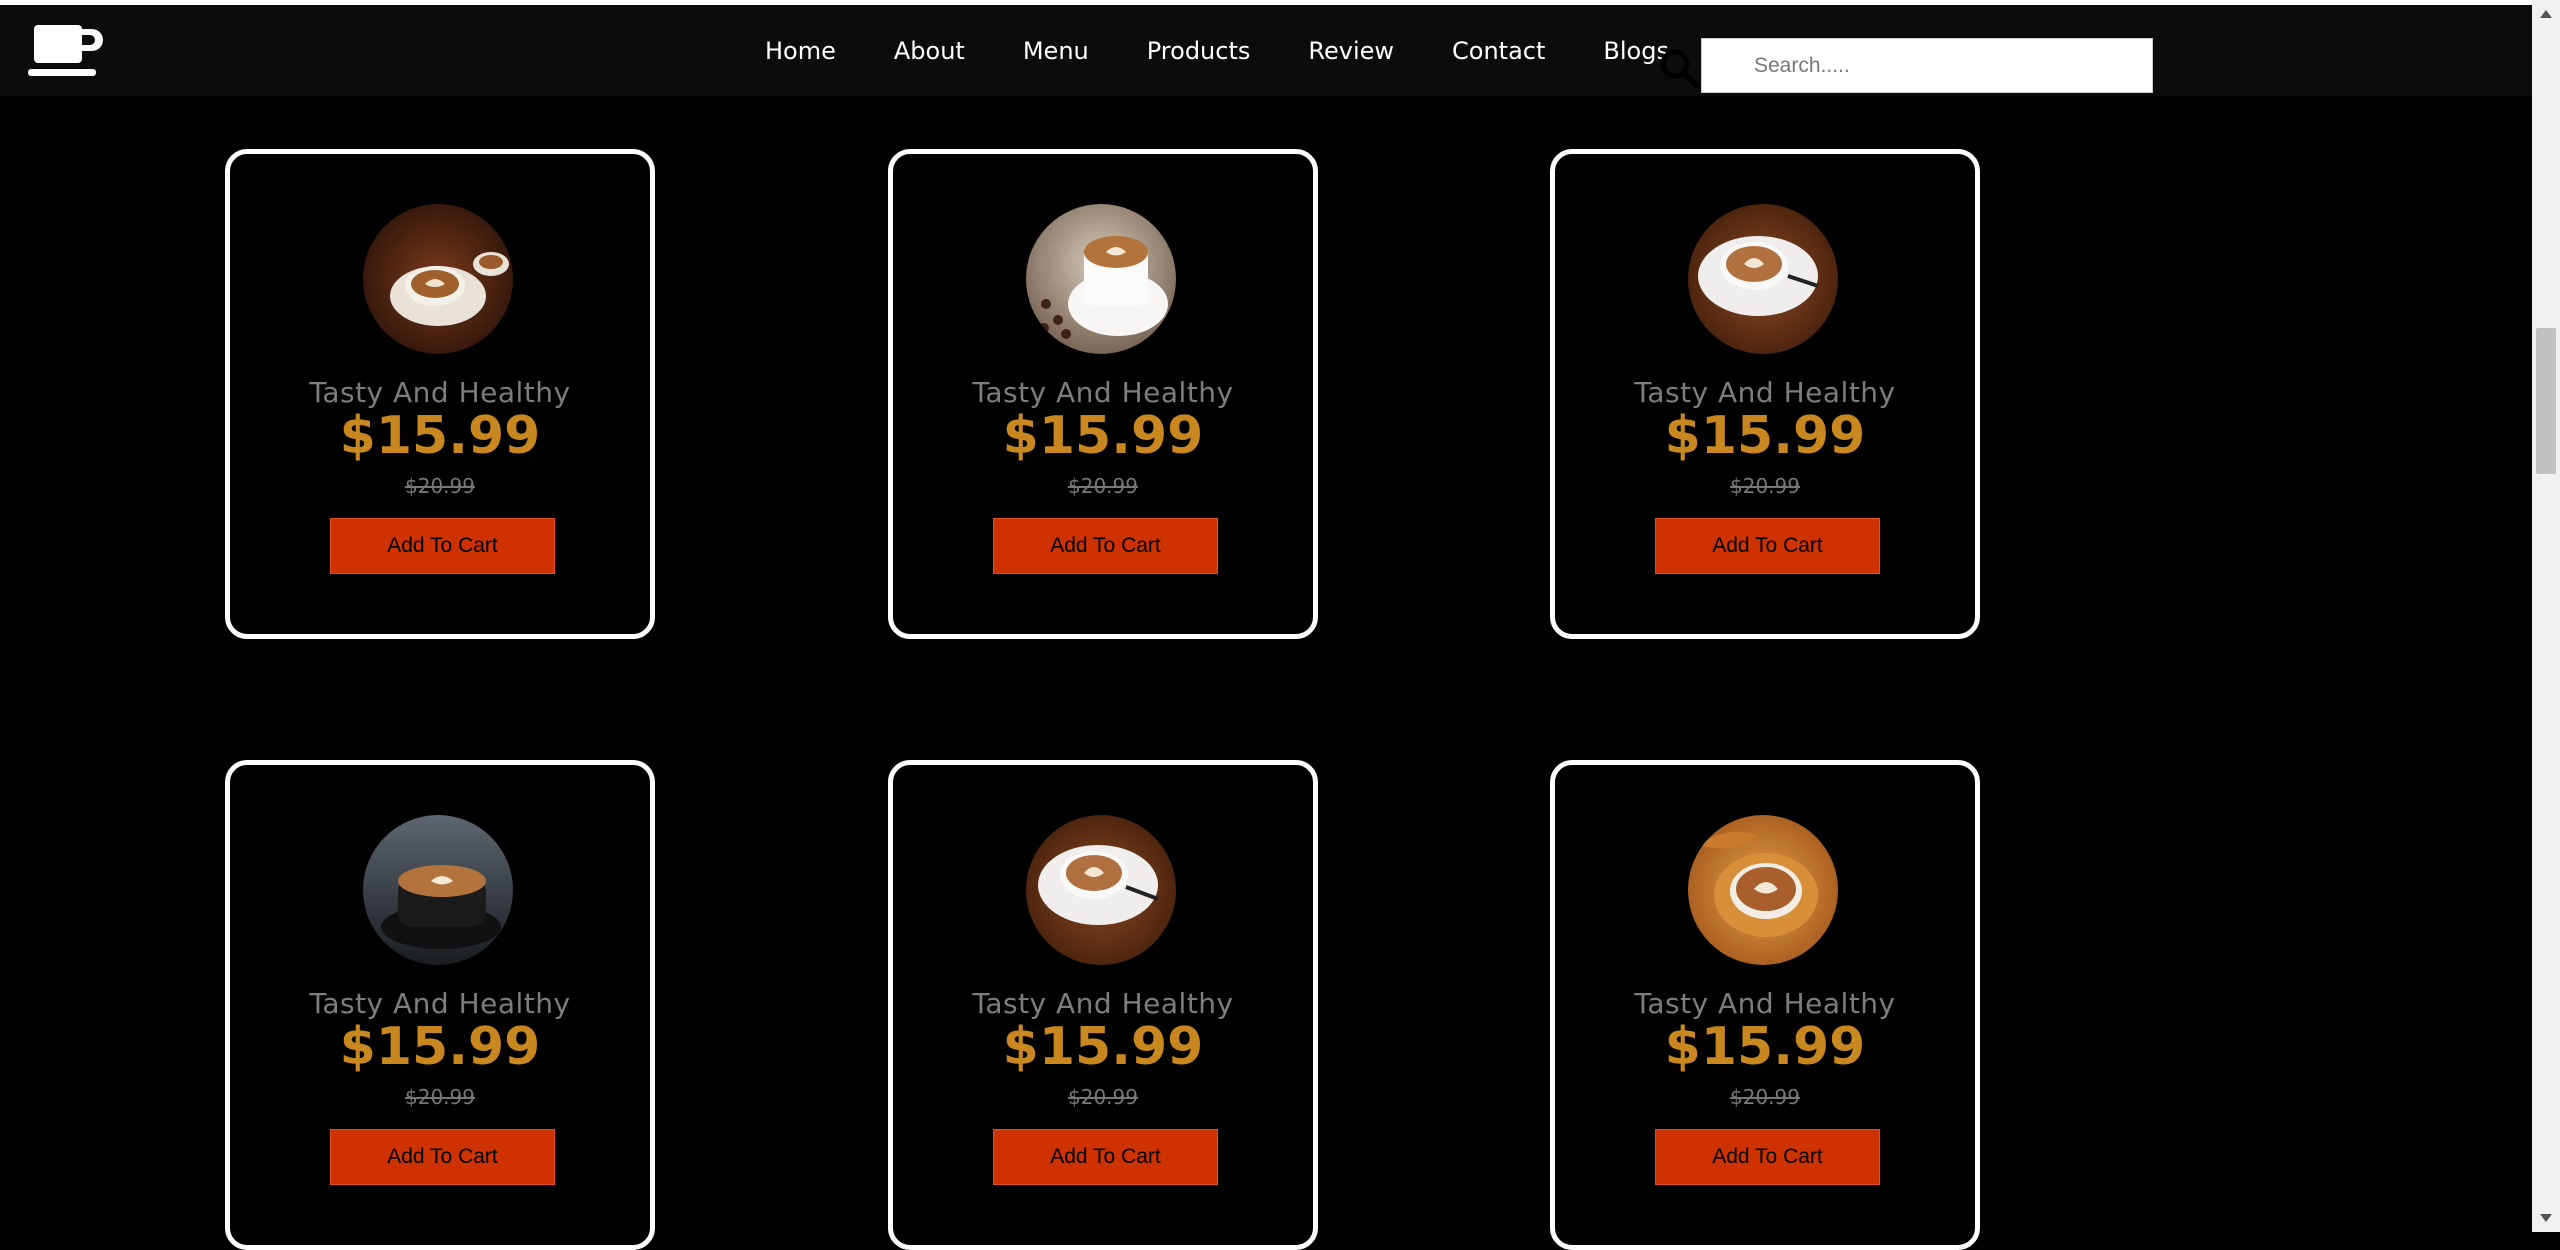  I want to click on nav-review: Review, so click(1351, 51).